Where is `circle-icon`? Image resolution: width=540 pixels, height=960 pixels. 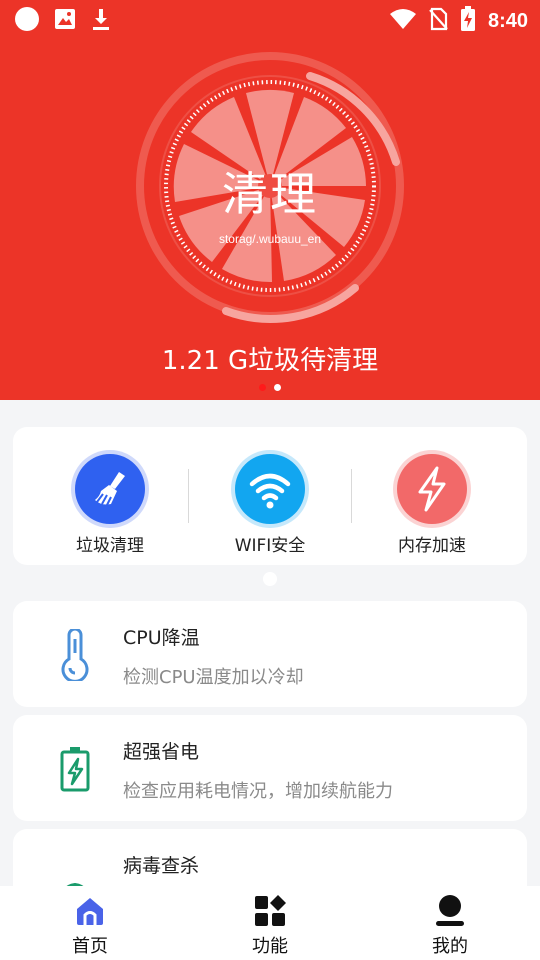 circle-icon is located at coordinates (27, 21).